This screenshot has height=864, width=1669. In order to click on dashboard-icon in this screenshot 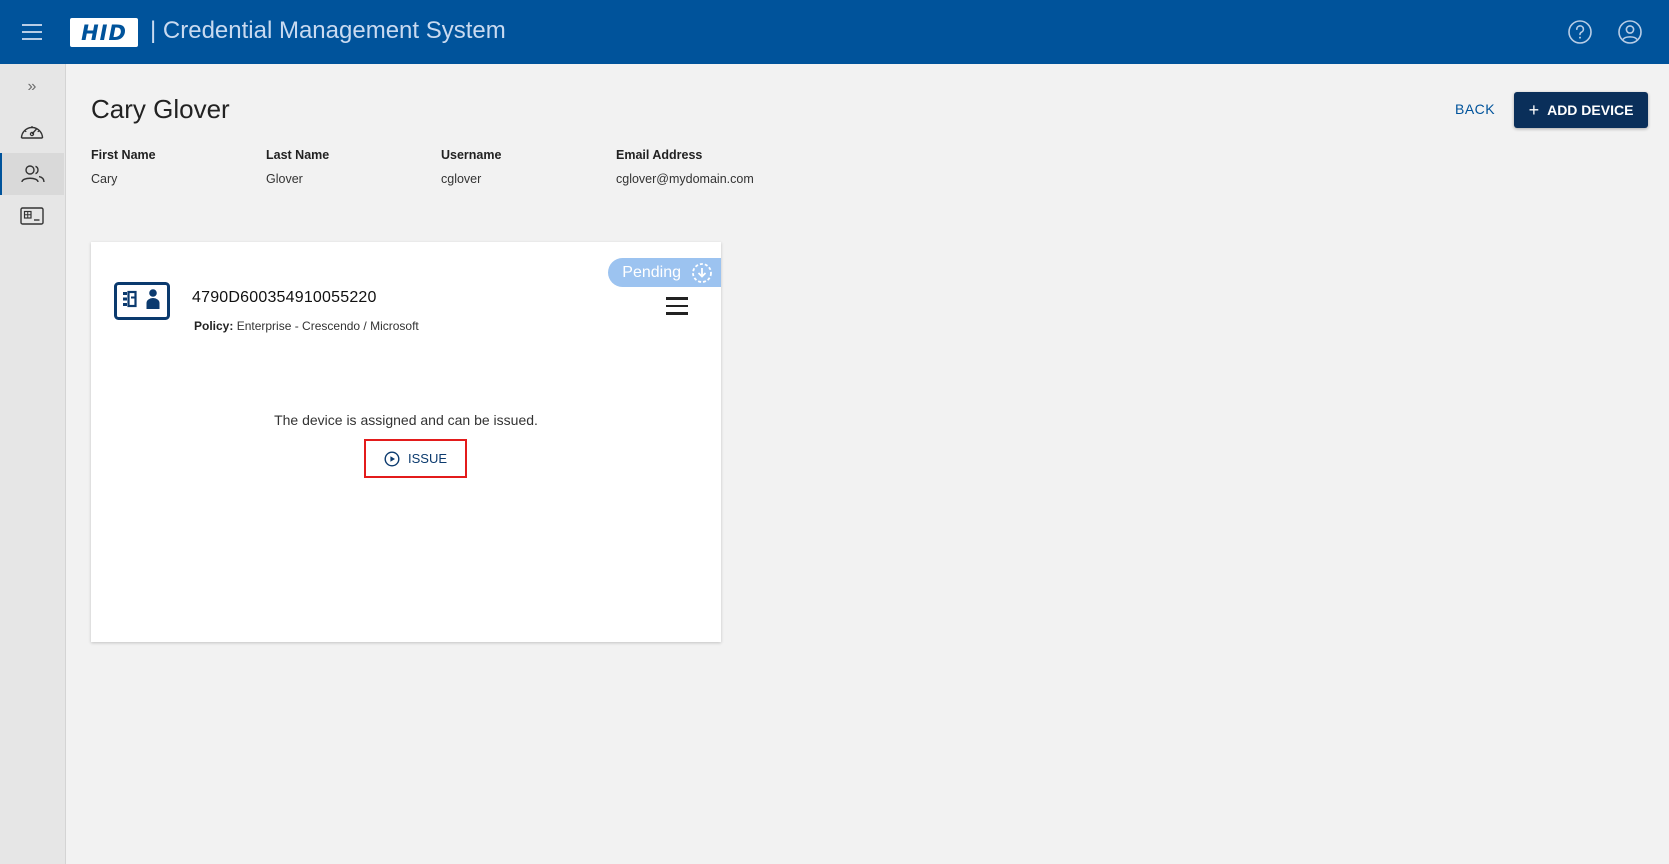, I will do `click(32, 132)`.